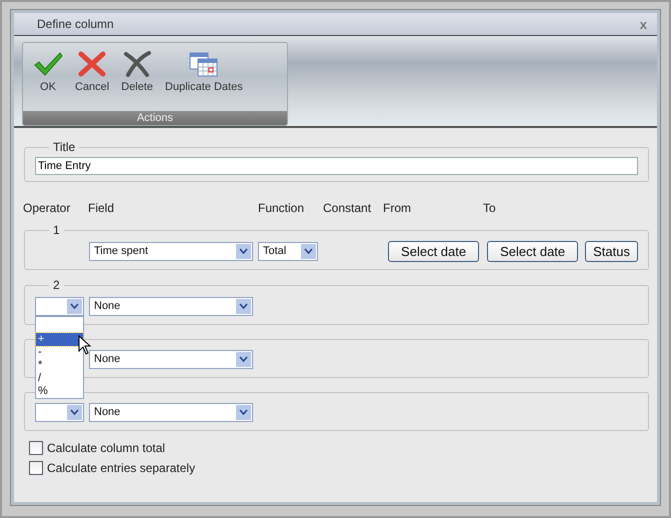  Describe the element at coordinates (75, 24) in the screenshot. I see `window-title: Define column` at that location.